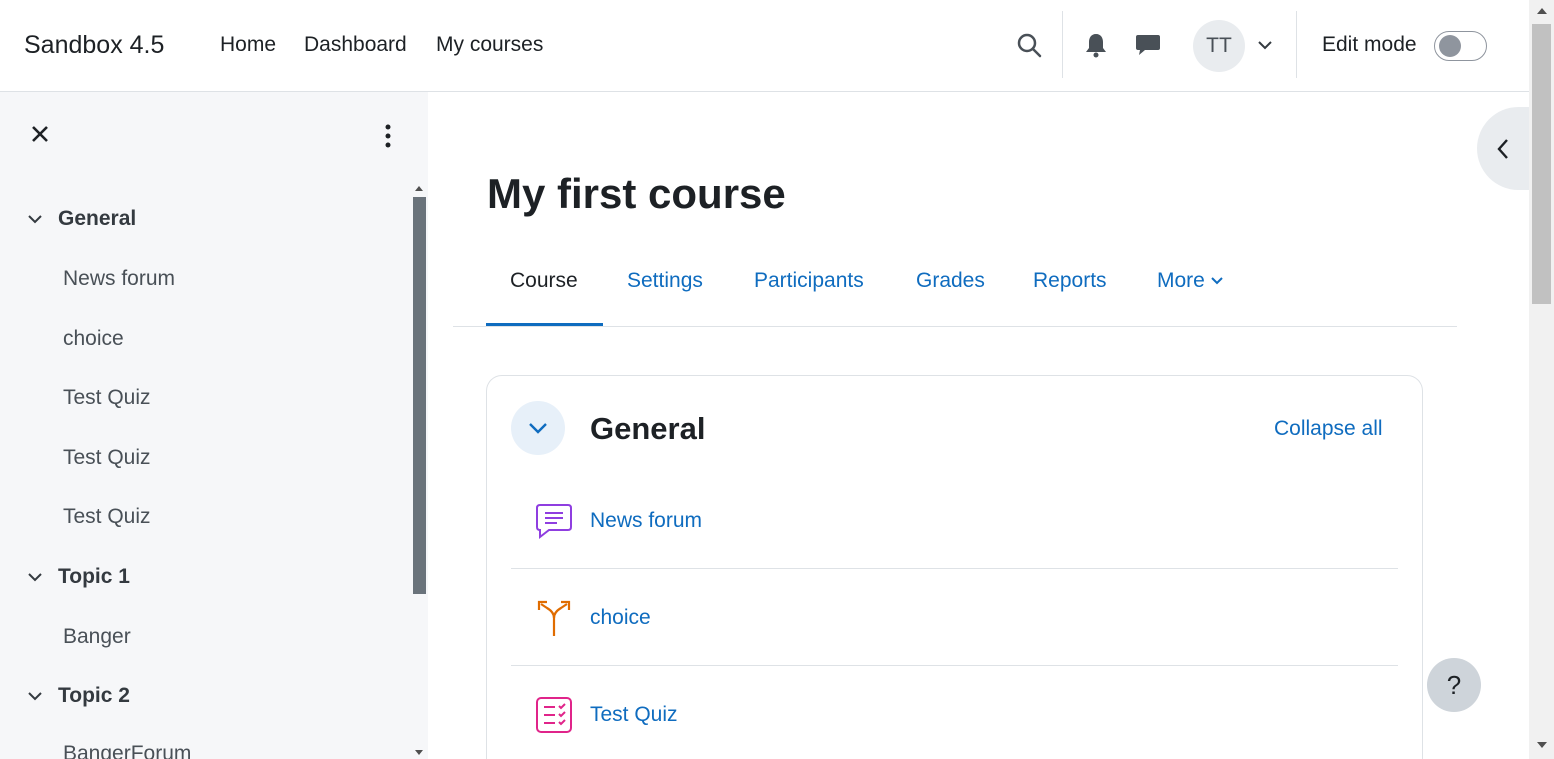  What do you see at coordinates (1541, 164) in the screenshot?
I see `page-scrollbar-thumb` at bounding box center [1541, 164].